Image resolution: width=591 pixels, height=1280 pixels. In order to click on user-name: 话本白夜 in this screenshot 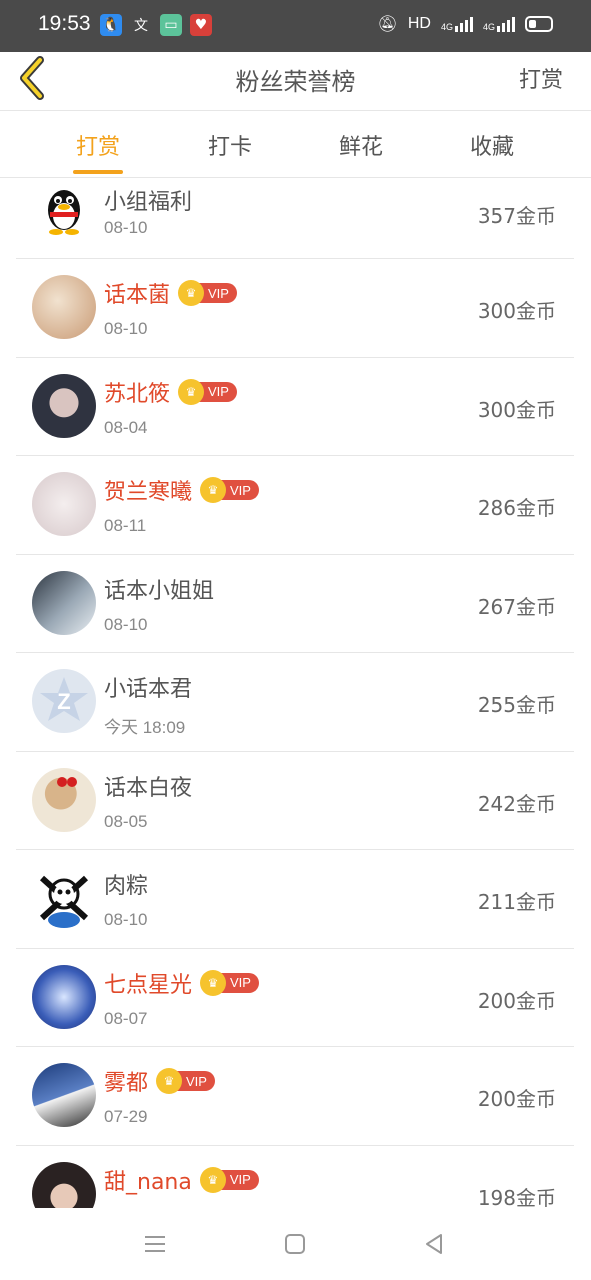, I will do `click(148, 788)`.